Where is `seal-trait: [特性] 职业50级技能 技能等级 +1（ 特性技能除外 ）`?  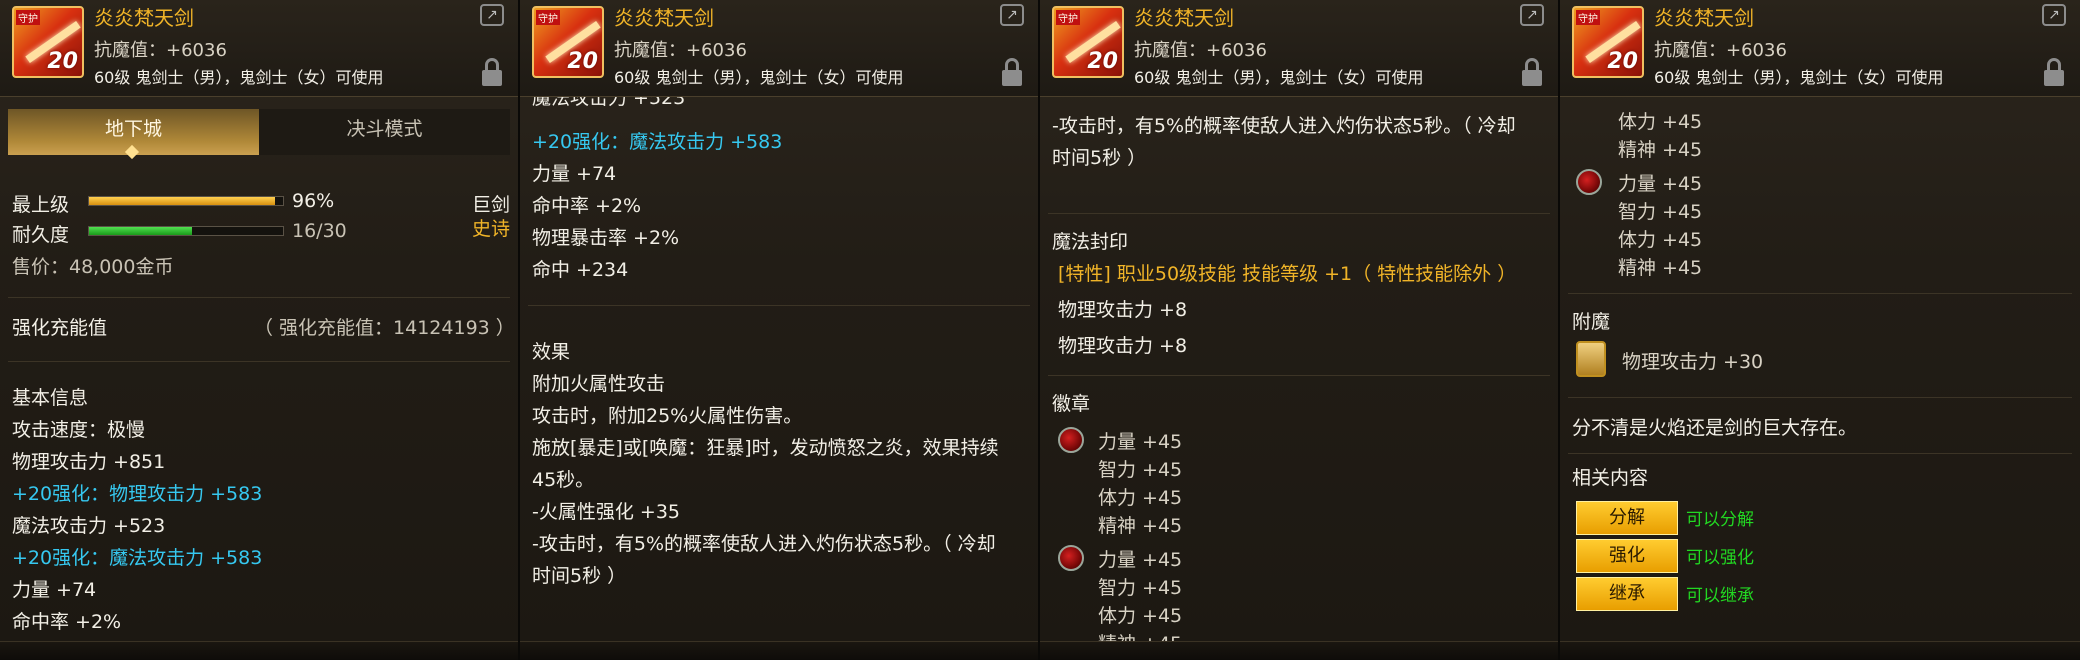
seal-trait: [特性] 职业50级技能 技能等级 +1（ 特性技能除外 ） is located at coordinates (1287, 274).